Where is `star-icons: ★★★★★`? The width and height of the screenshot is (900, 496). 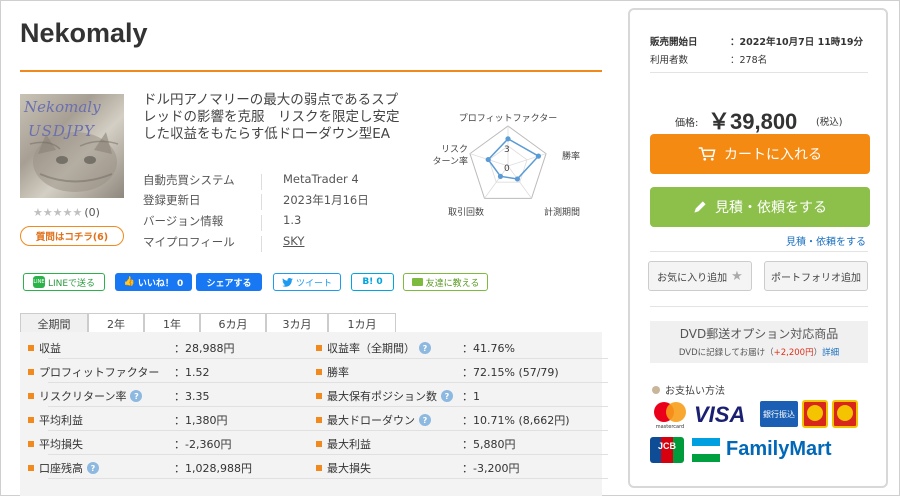
star-icons: ★★★★★ is located at coordinates (58, 212).